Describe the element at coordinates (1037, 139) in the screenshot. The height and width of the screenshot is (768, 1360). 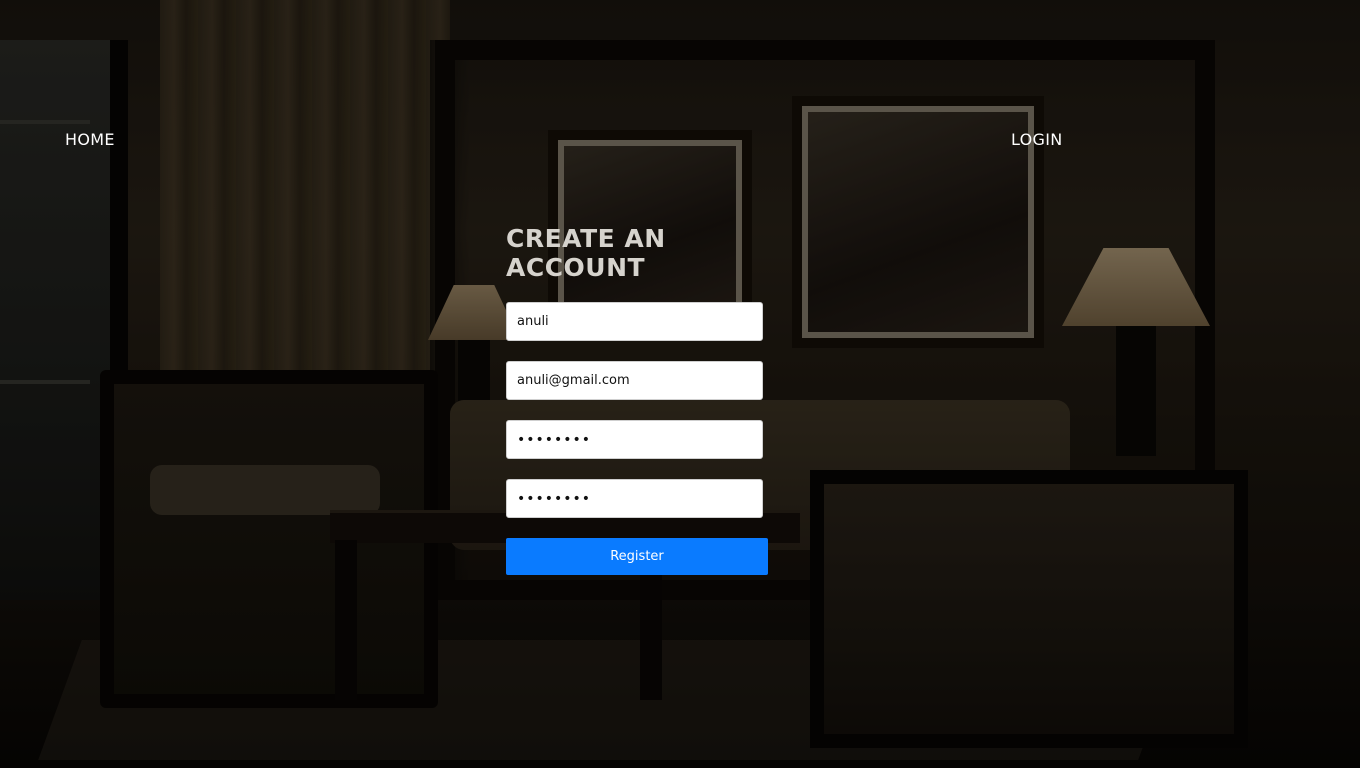
I see `nav-login-link: LOGIN` at that location.